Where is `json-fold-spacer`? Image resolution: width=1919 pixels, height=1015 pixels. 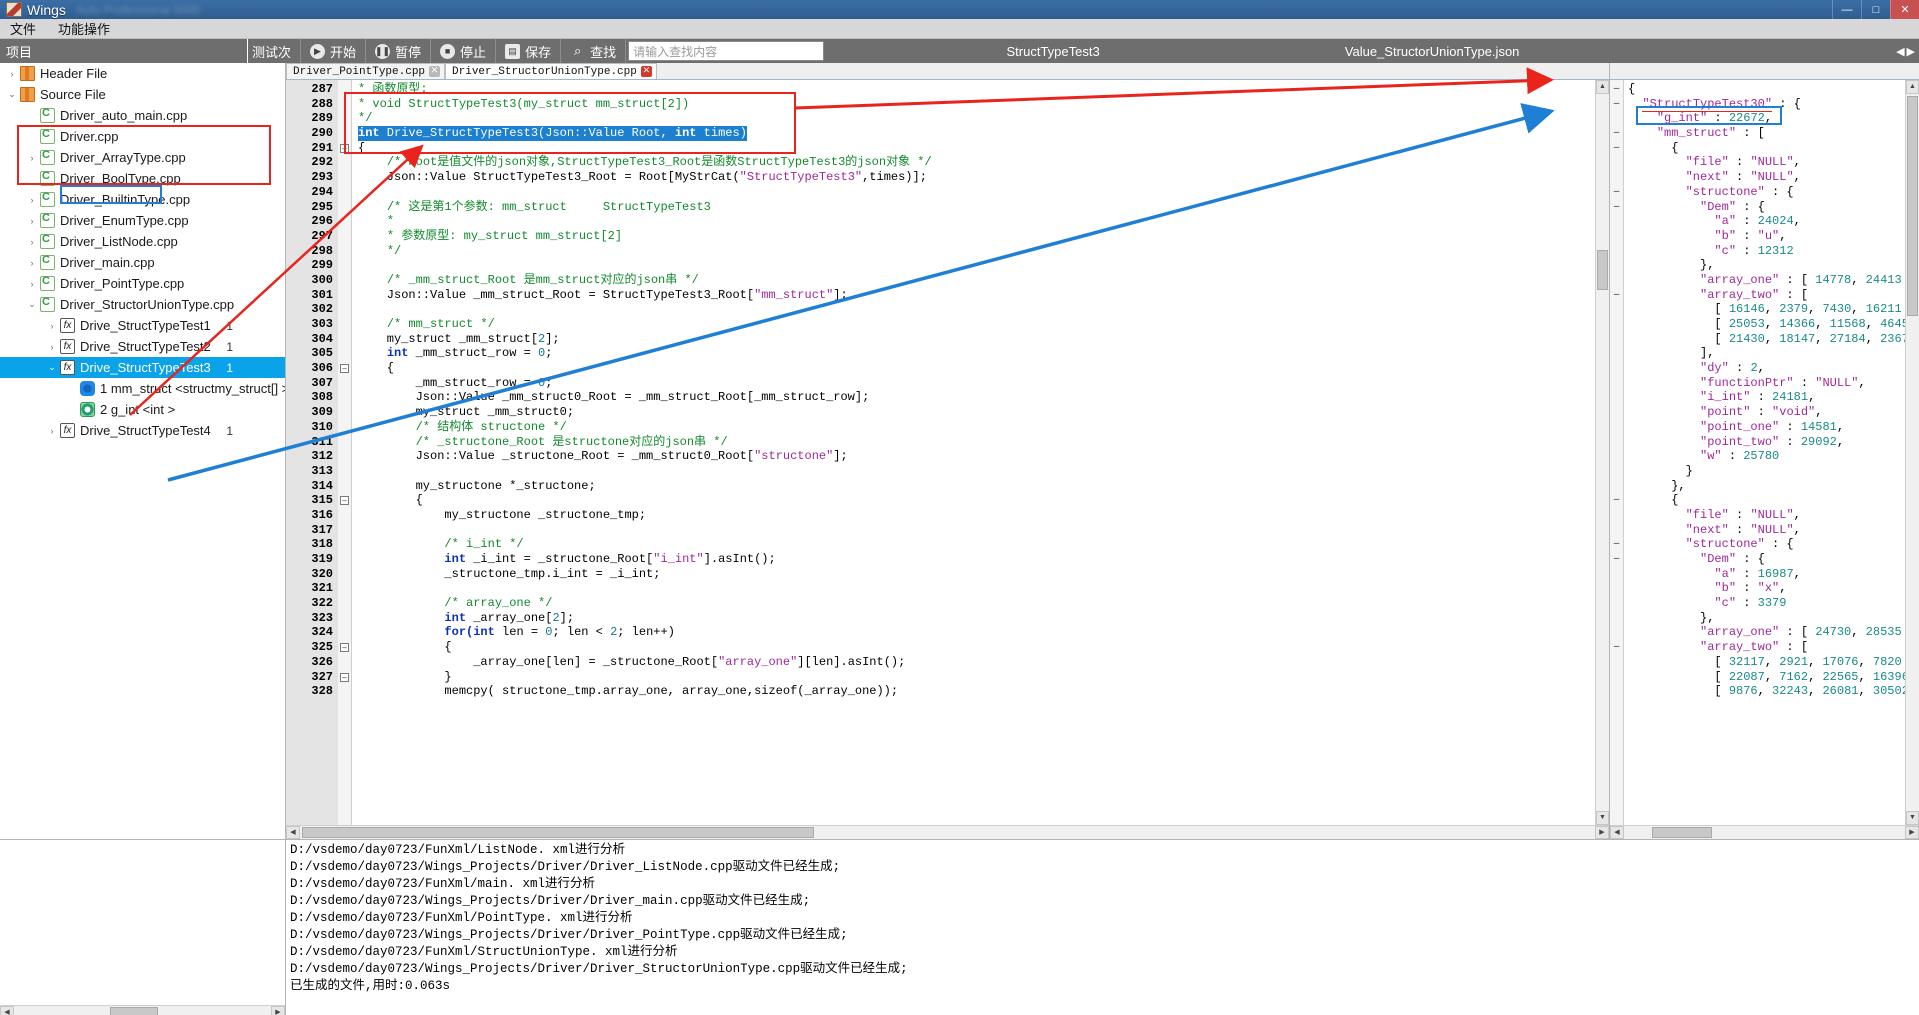 json-fold-spacer is located at coordinates (1616, 309).